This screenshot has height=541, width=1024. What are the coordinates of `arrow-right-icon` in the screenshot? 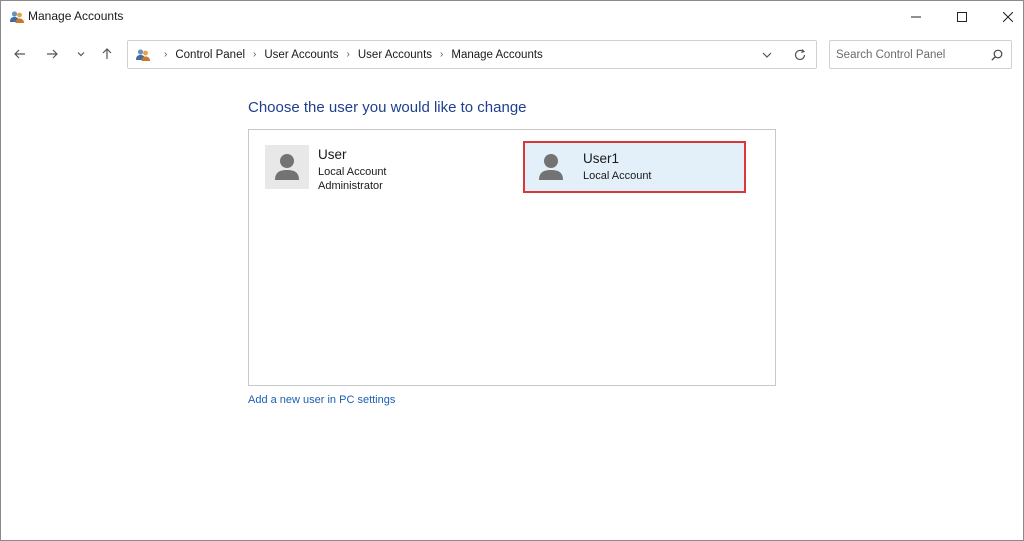 It's located at (52, 54).